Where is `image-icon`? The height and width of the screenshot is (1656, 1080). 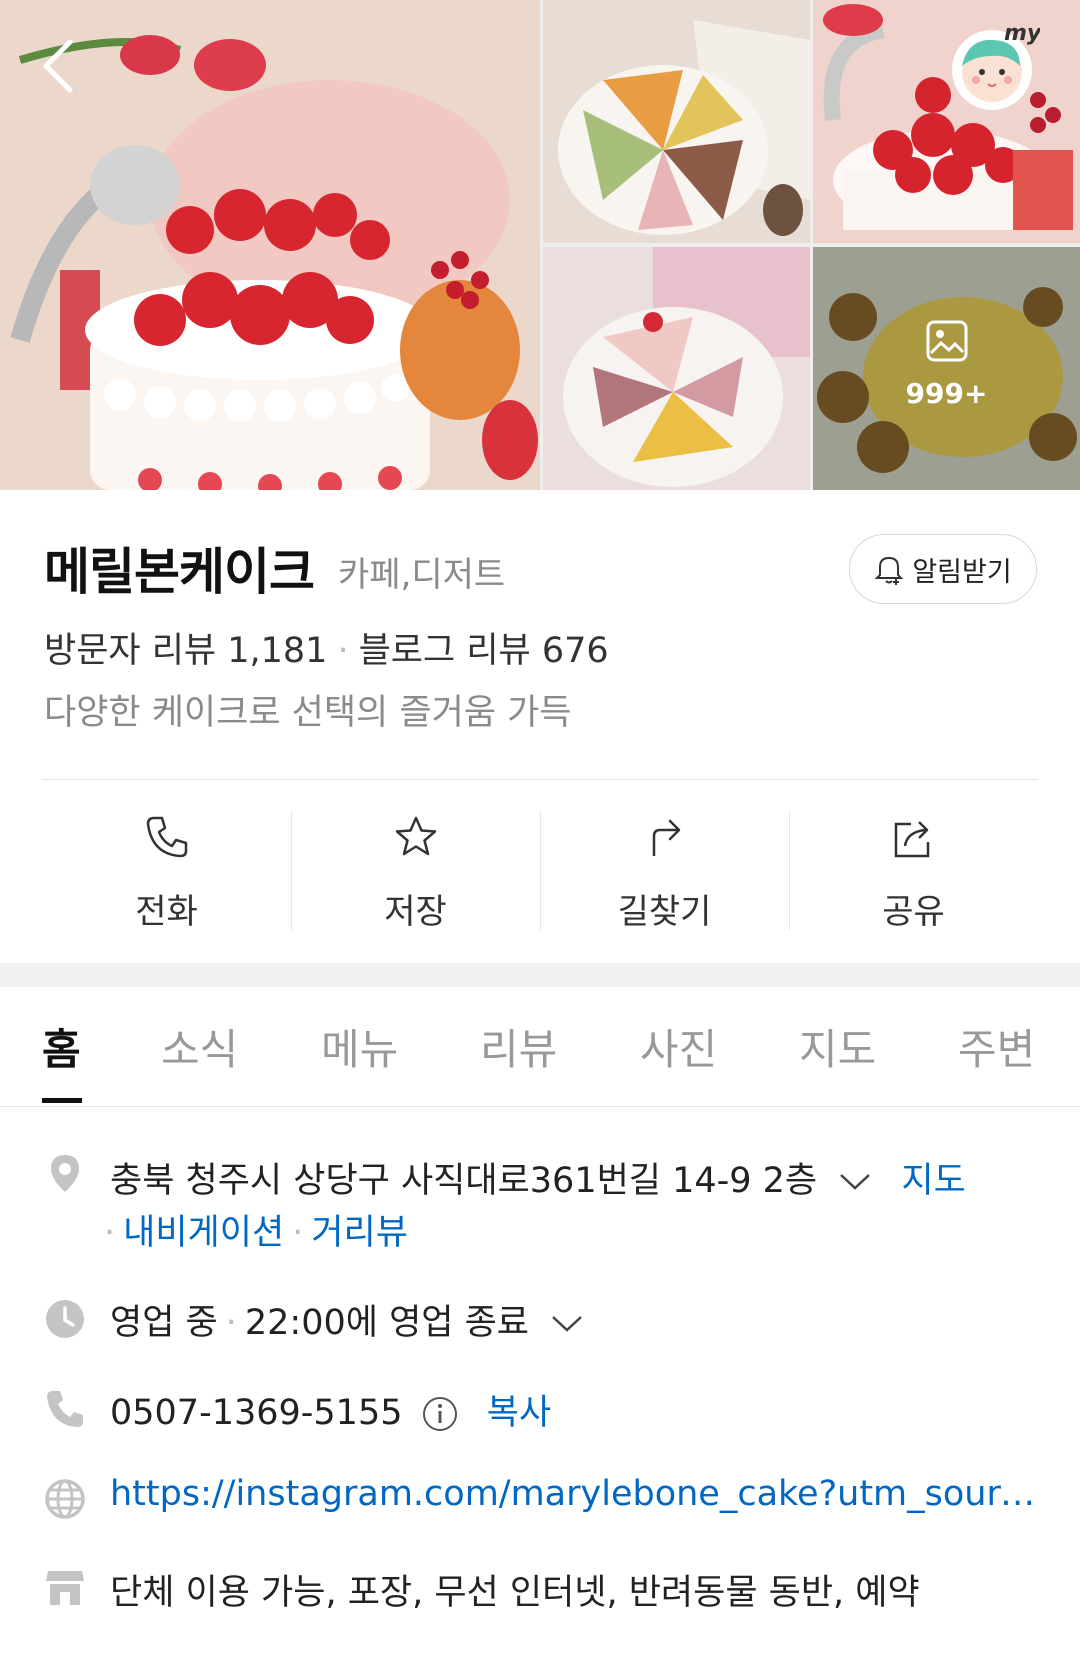
image-icon is located at coordinates (947, 341).